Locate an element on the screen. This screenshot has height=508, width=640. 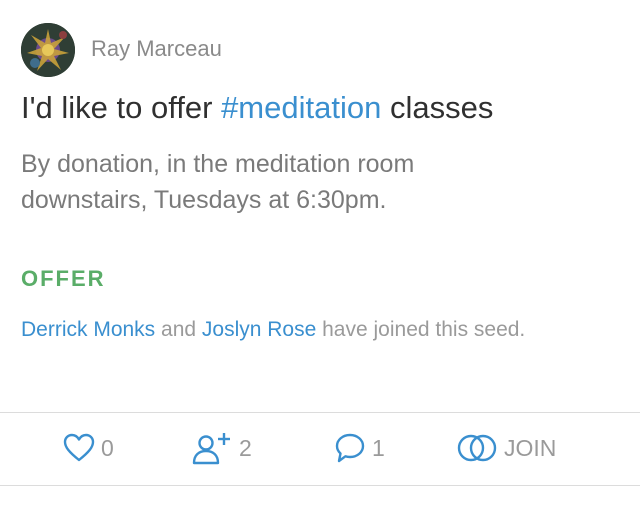
comment-button: 1 is located at coordinates (359, 448).